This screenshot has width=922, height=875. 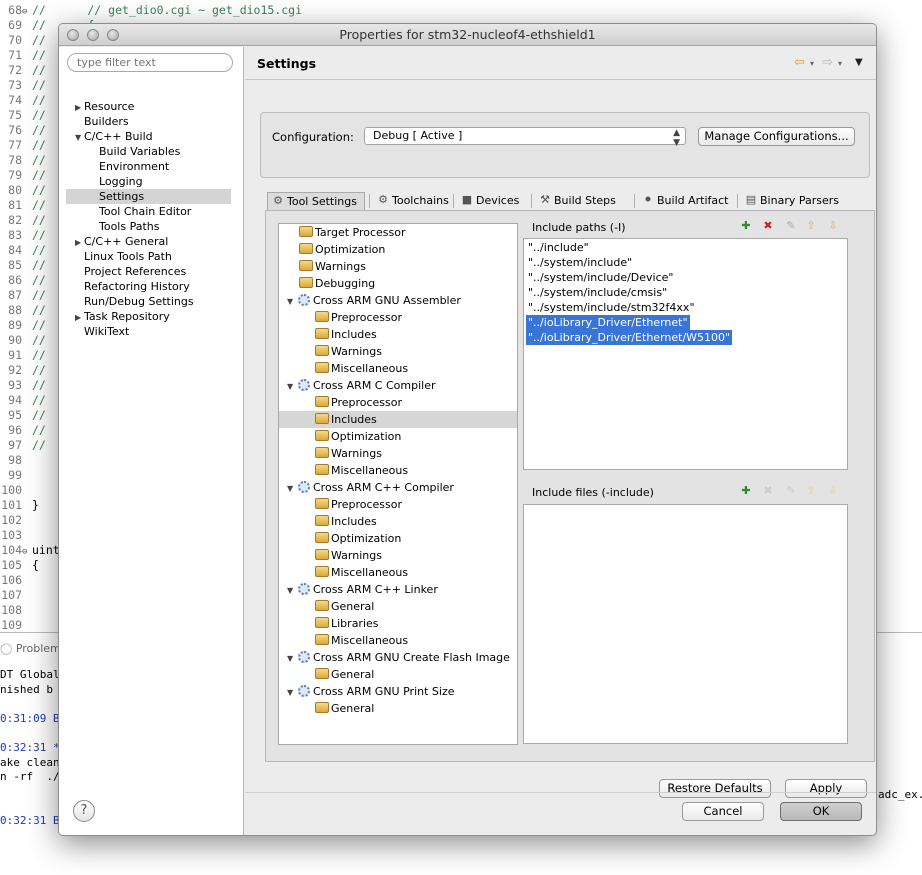 I want to click on forward-menu-chevron-icon: ▾, so click(x=840, y=63).